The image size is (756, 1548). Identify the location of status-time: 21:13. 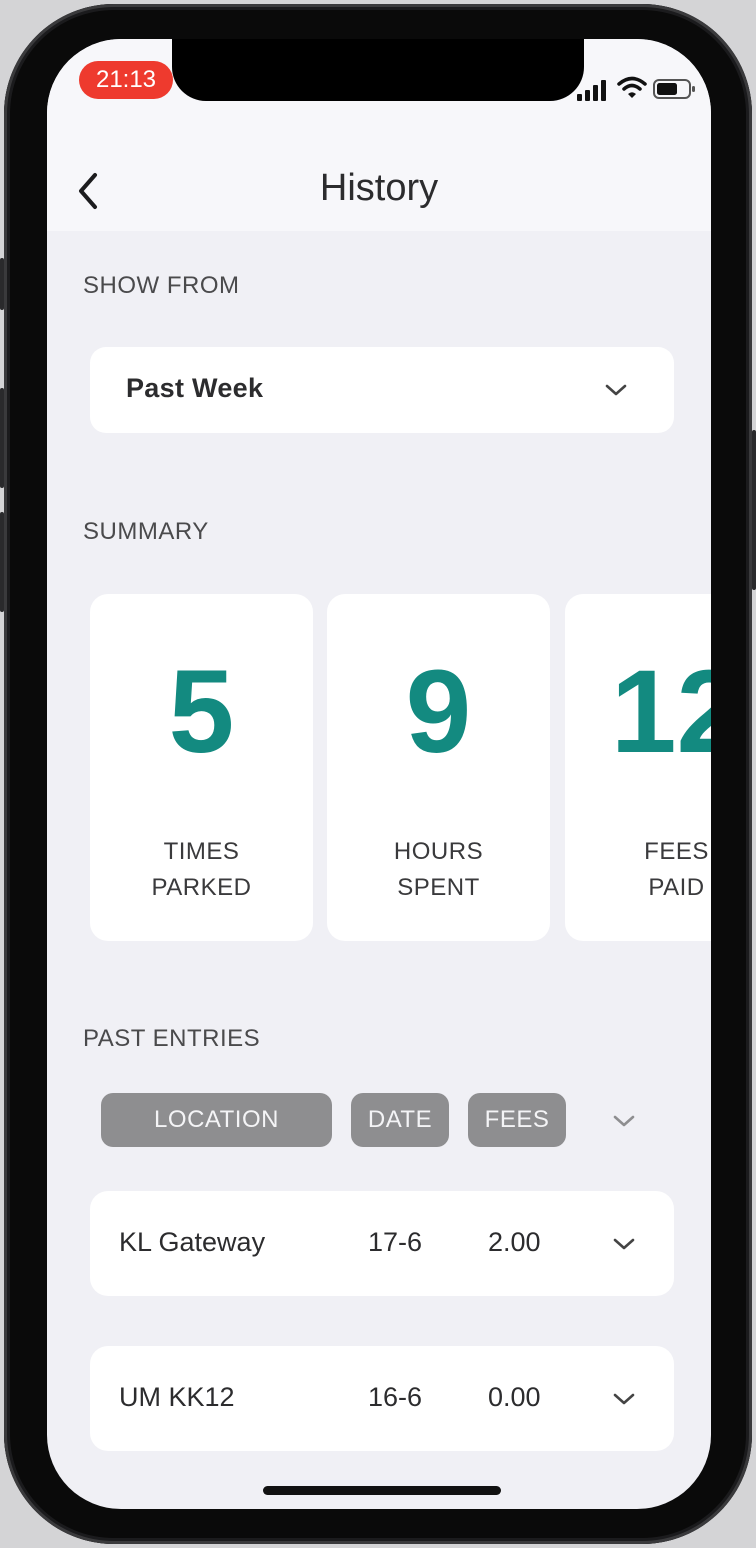
(126, 80).